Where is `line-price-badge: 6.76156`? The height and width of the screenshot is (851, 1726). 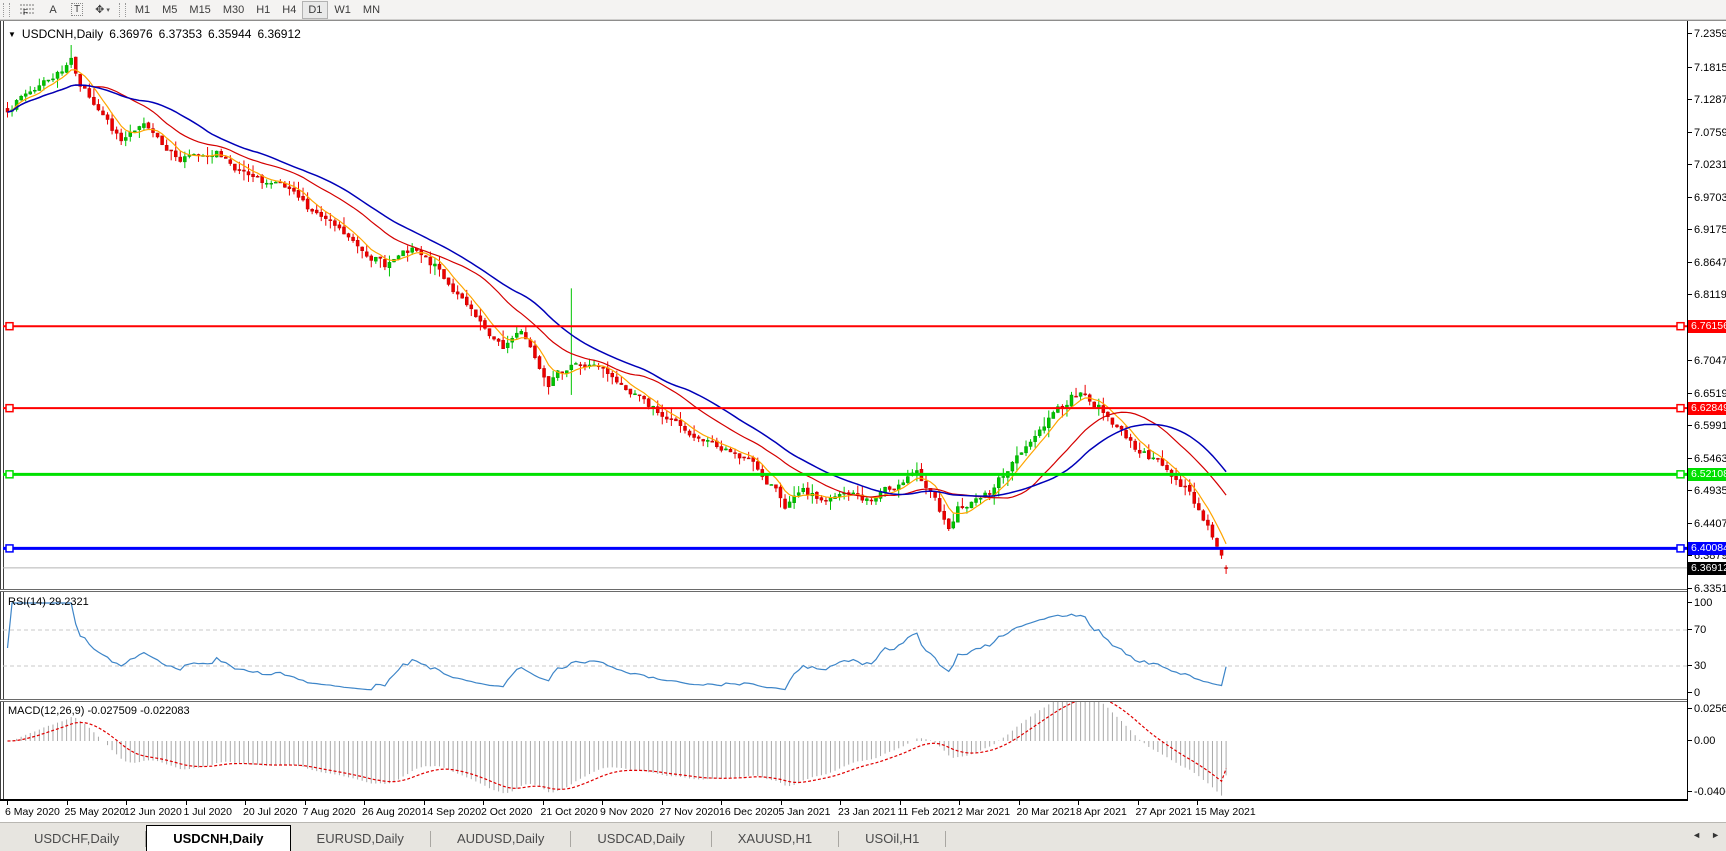
line-price-badge: 6.76156 is located at coordinates (1707, 327).